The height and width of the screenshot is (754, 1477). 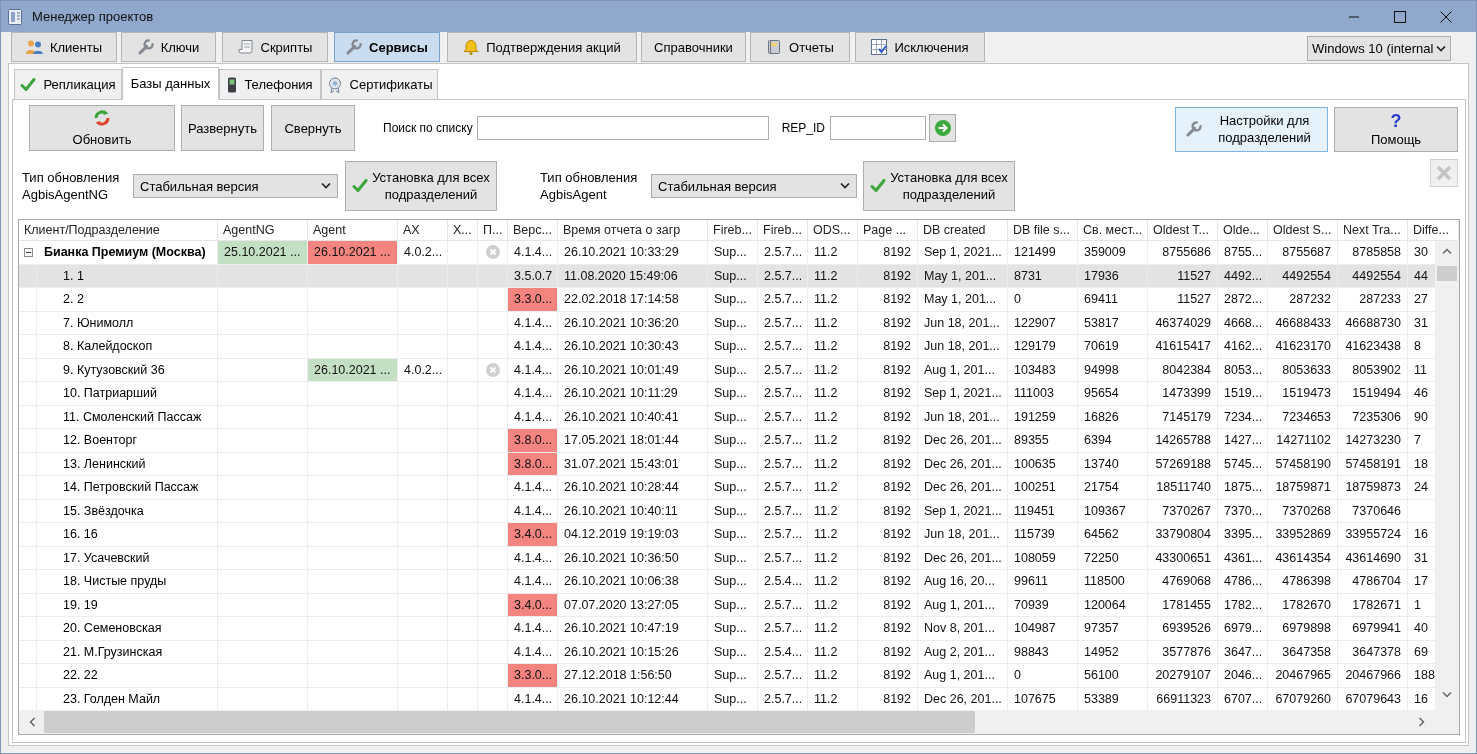 I want to click on table-row: 22. 22 3.3.0... 27.12.2018 1:56:50 Sup... 2.5.7... 11.2 8192 Aug 1, 201... 0 56100 20279107 2046... 20467965 20467966 188, so click(x=727, y=676).